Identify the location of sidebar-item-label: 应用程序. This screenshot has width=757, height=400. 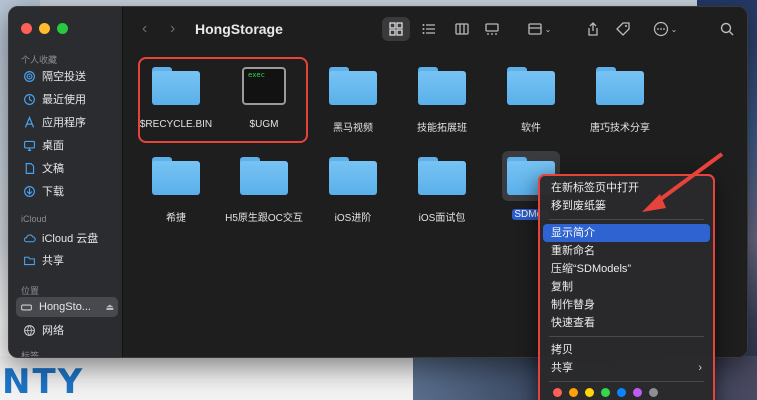
(64, 123).